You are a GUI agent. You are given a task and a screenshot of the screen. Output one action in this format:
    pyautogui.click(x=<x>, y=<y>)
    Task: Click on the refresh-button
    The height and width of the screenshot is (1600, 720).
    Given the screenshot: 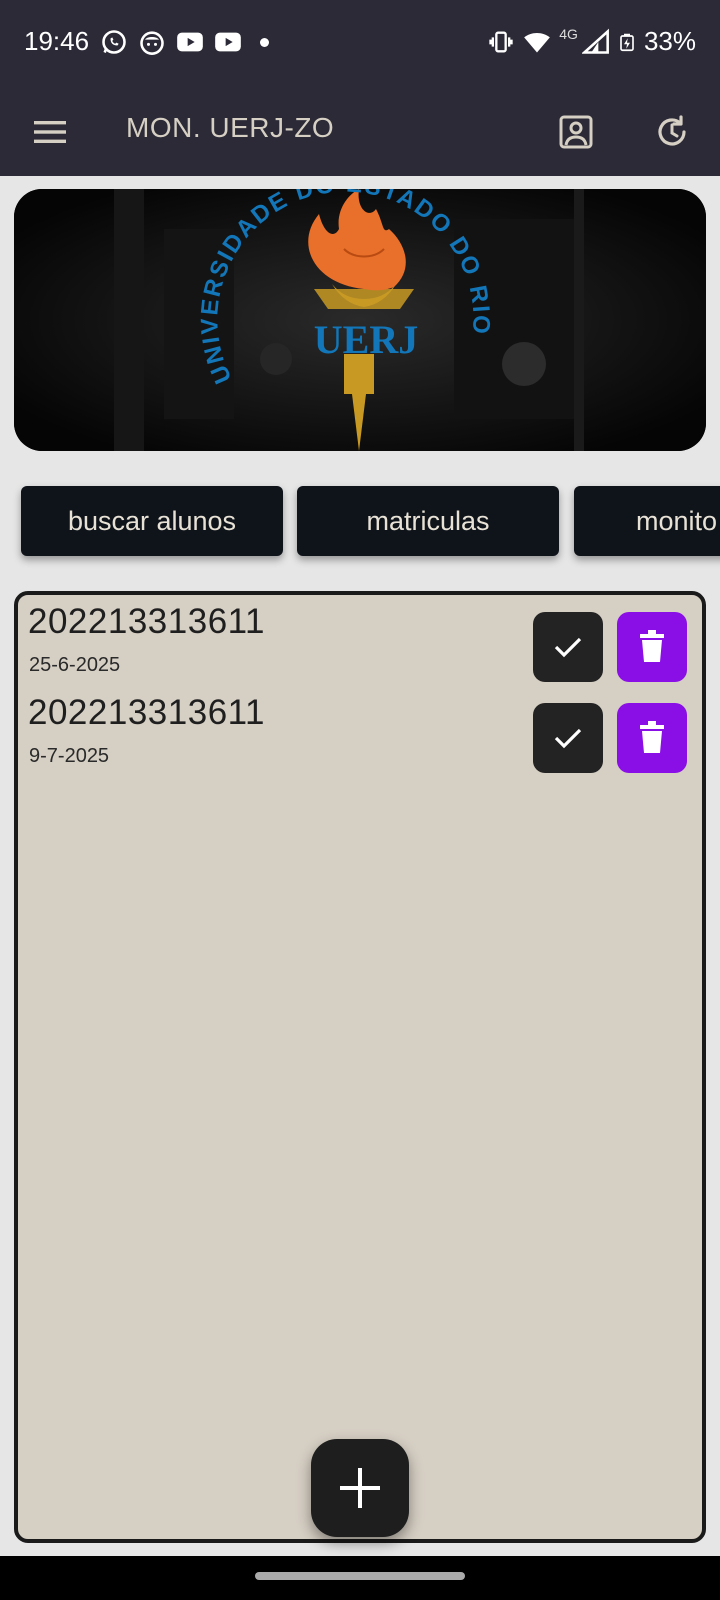 What is the action you would take?
    pyautogui.click(x=672, y=132)
    